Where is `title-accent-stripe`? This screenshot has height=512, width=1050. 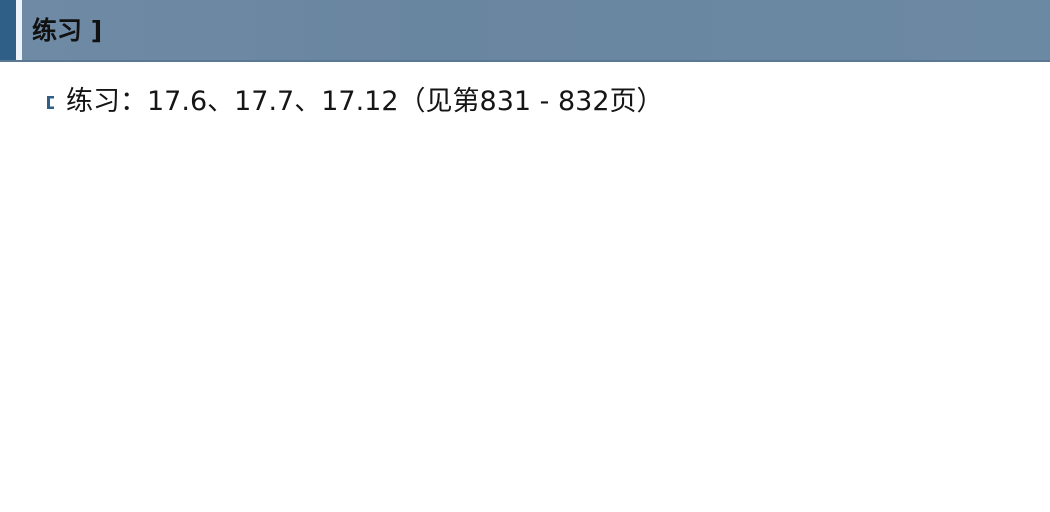
title-accent-stripe is located at coordinates (8, 31).